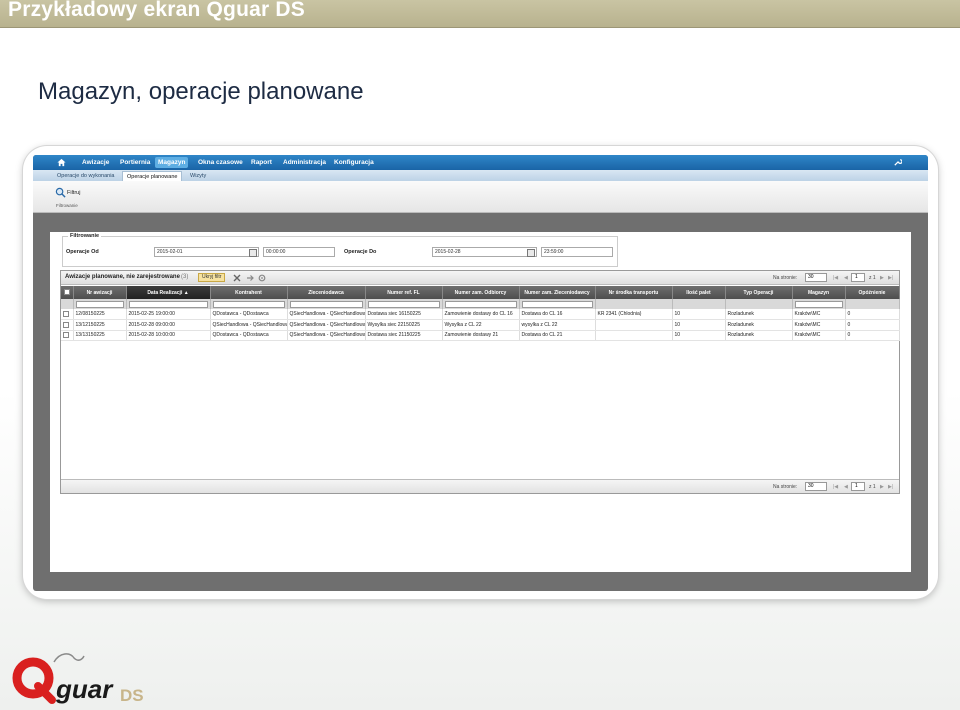 This screenshot has width=960, height=710. What do you see at coordinates (480, 197) in the screenshot?
I see `toolbar: Filtruj Filtrowanie` at bounding box center [480, 197].